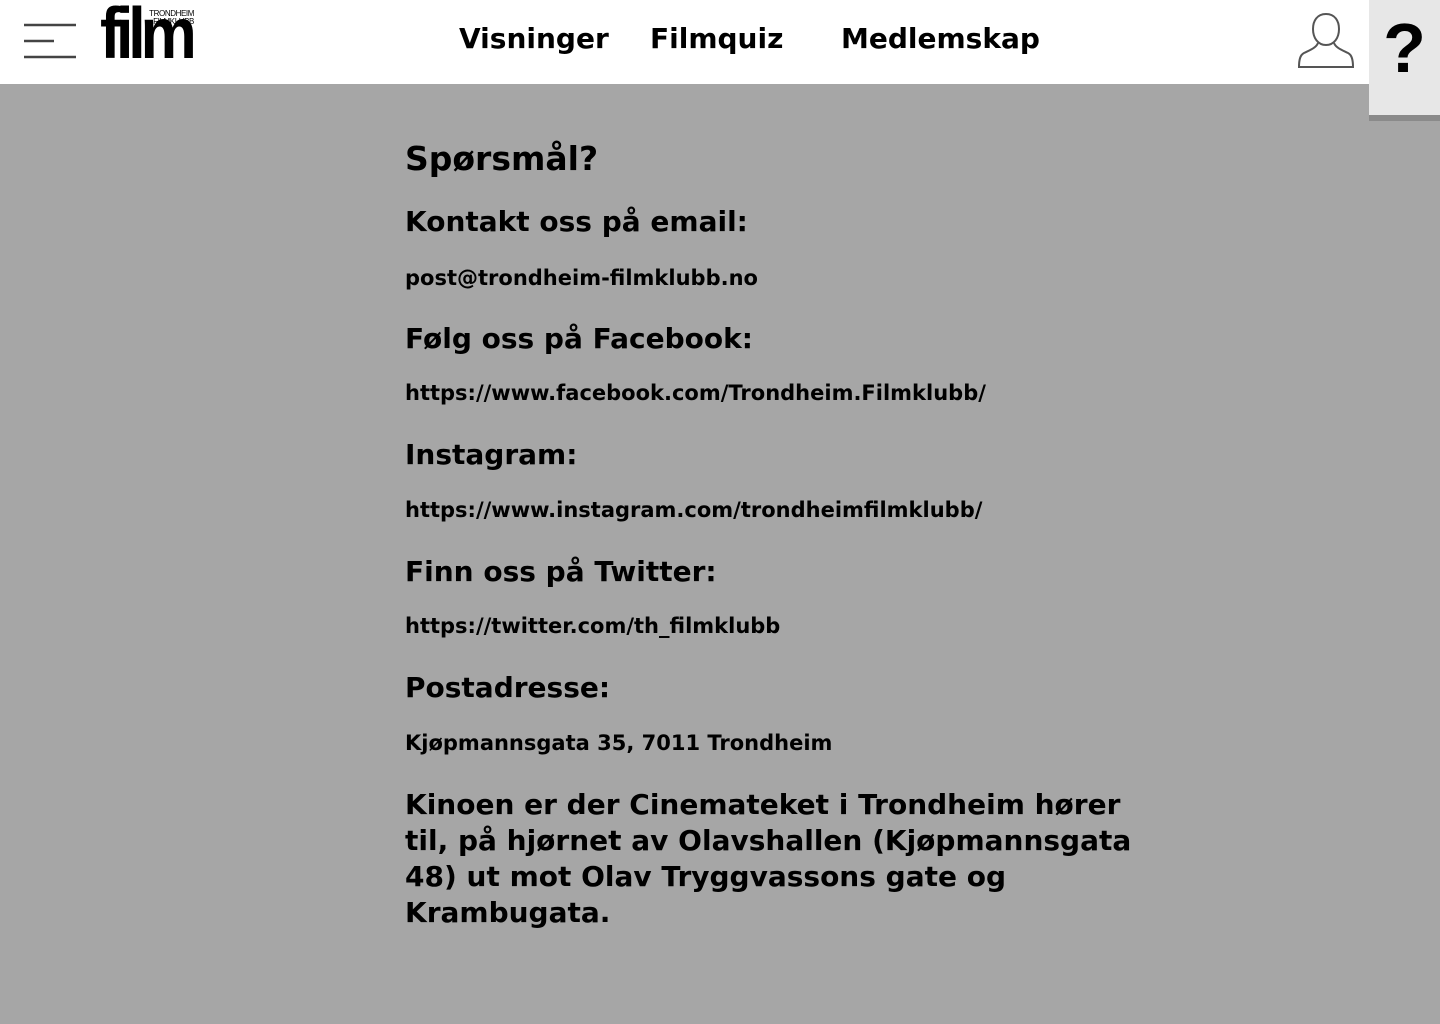 The image size is (1440, 1024). What do you see at coordinates (576, 221) in the screenshot?
I see `email-heading: Kontakt oss på email:` at bounding box center [576, 221].